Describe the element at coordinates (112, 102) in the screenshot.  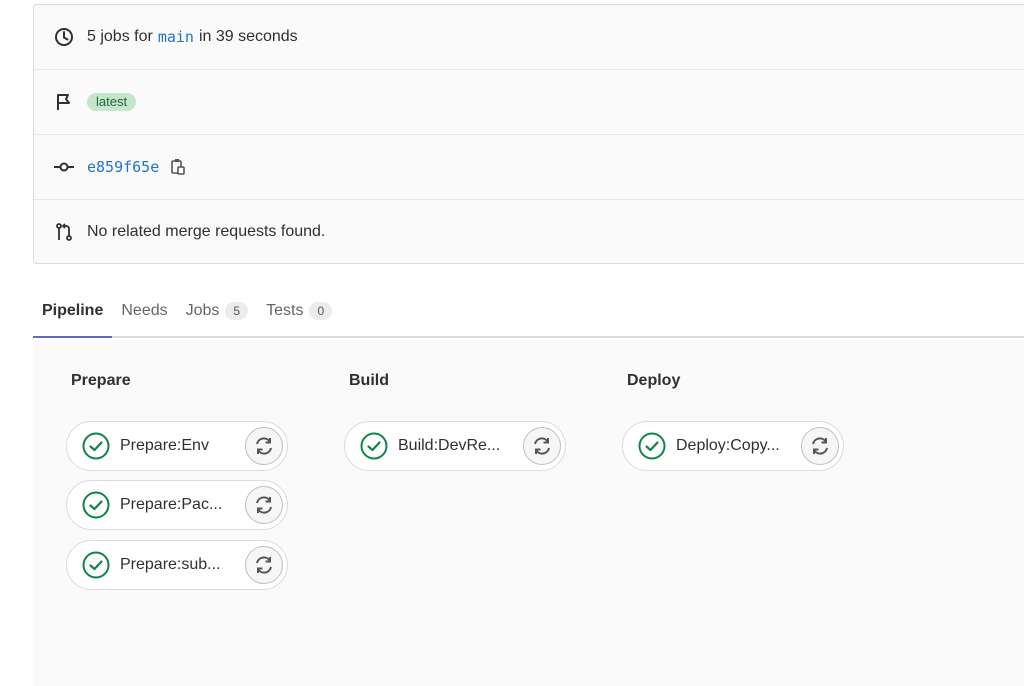
I see `latest-badge: latest` at that location.